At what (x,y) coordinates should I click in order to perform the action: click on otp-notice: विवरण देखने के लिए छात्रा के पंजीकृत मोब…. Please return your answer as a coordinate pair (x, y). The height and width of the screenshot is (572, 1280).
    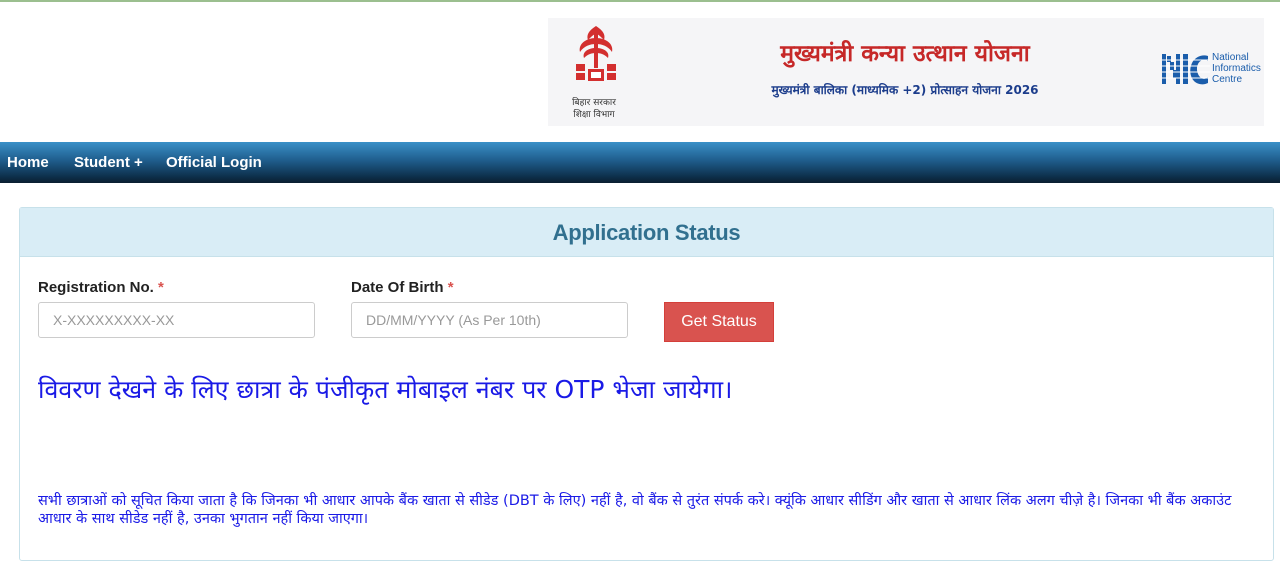
    Looking at the image, I should click on (385, 389).